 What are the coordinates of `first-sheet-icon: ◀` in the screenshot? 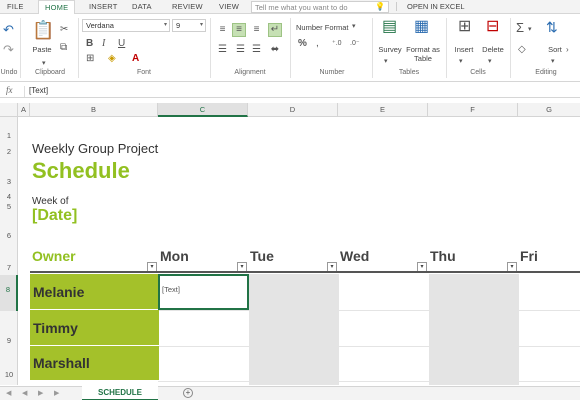 It's located at (8, 393).